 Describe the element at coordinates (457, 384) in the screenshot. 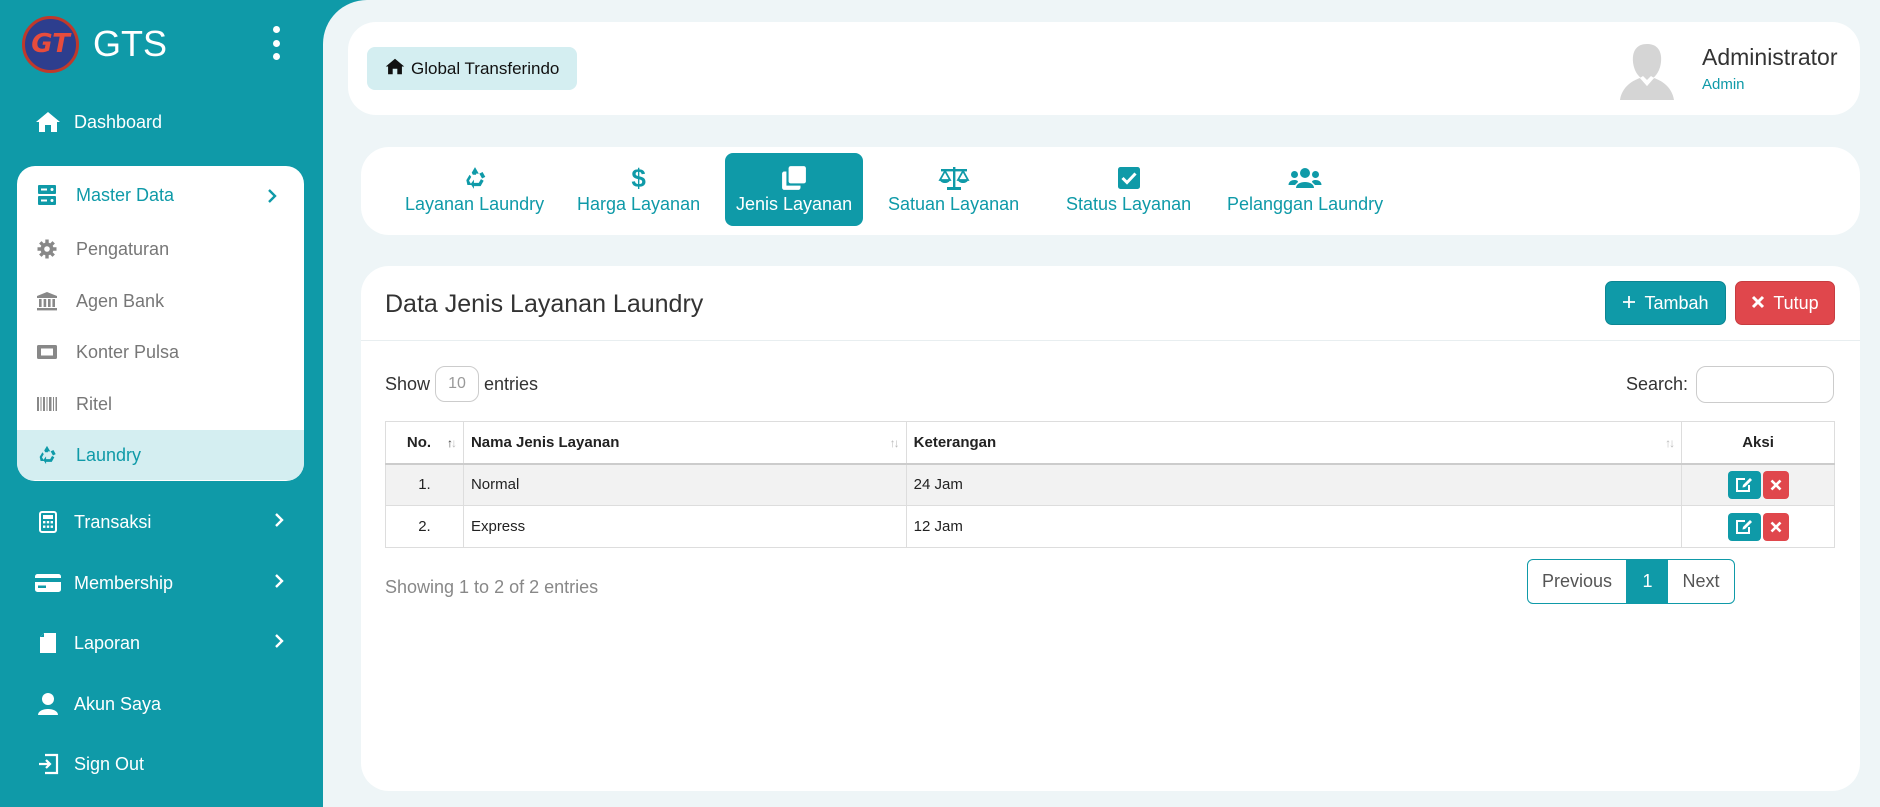

I see `entries-select: 10` at that location.